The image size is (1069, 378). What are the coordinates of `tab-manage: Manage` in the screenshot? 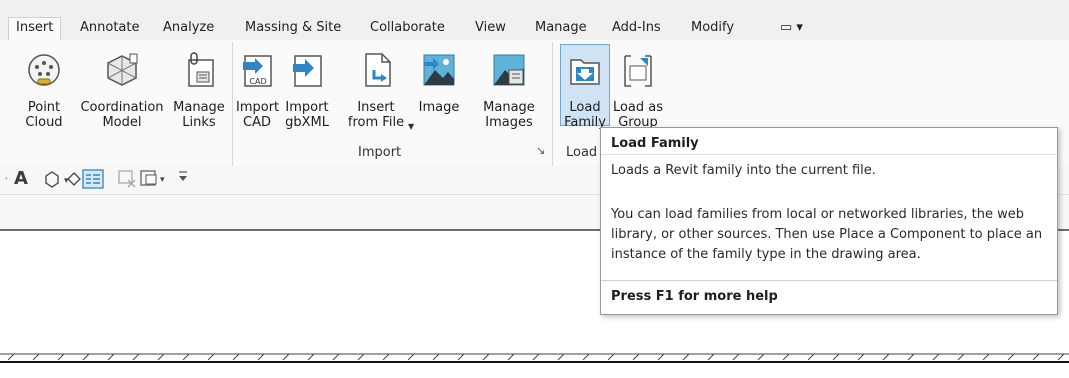 It's located at (561, 27).